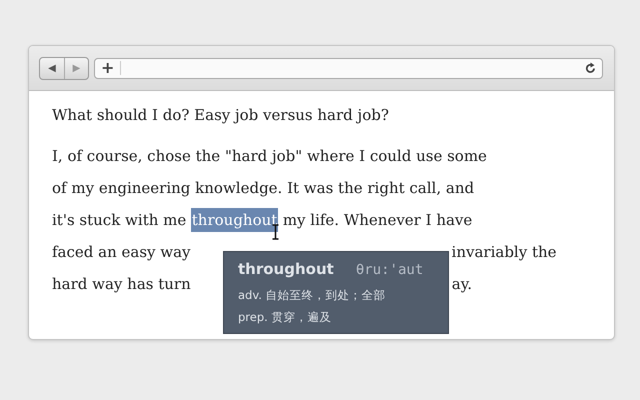 The width and height of the screenshot is (640, 400). Describe the element at coordinates (234, 220) in the screenshot. I see `selected-word: throughout` at that location.